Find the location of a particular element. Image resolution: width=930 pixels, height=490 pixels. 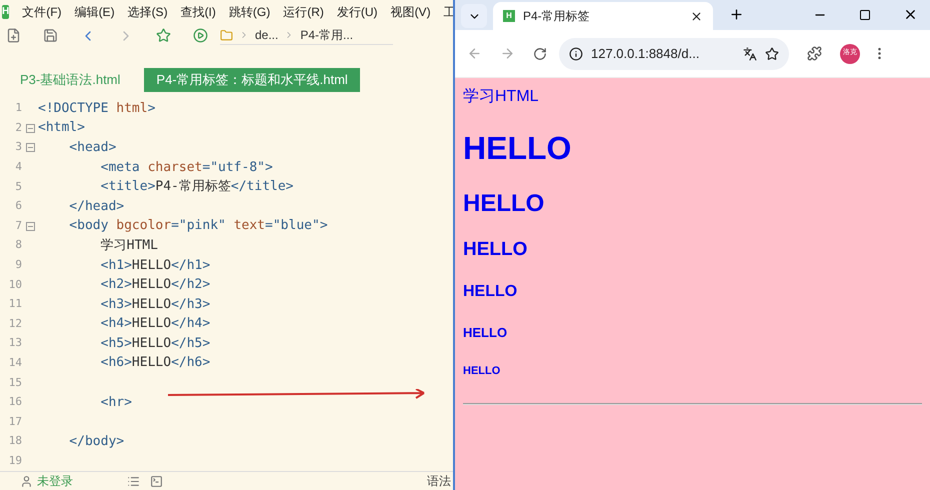

code-line: <meta charset="utf-8"> is located at coordinates (186, 167).